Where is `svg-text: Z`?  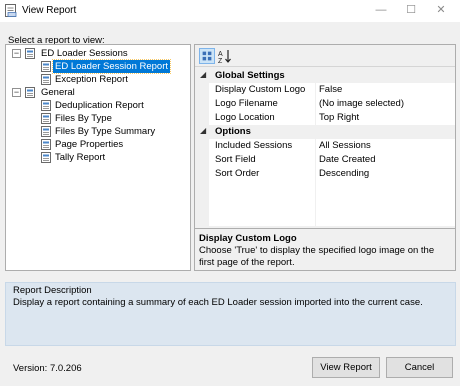
svg-text: Z is located at coordinates (220, 61).